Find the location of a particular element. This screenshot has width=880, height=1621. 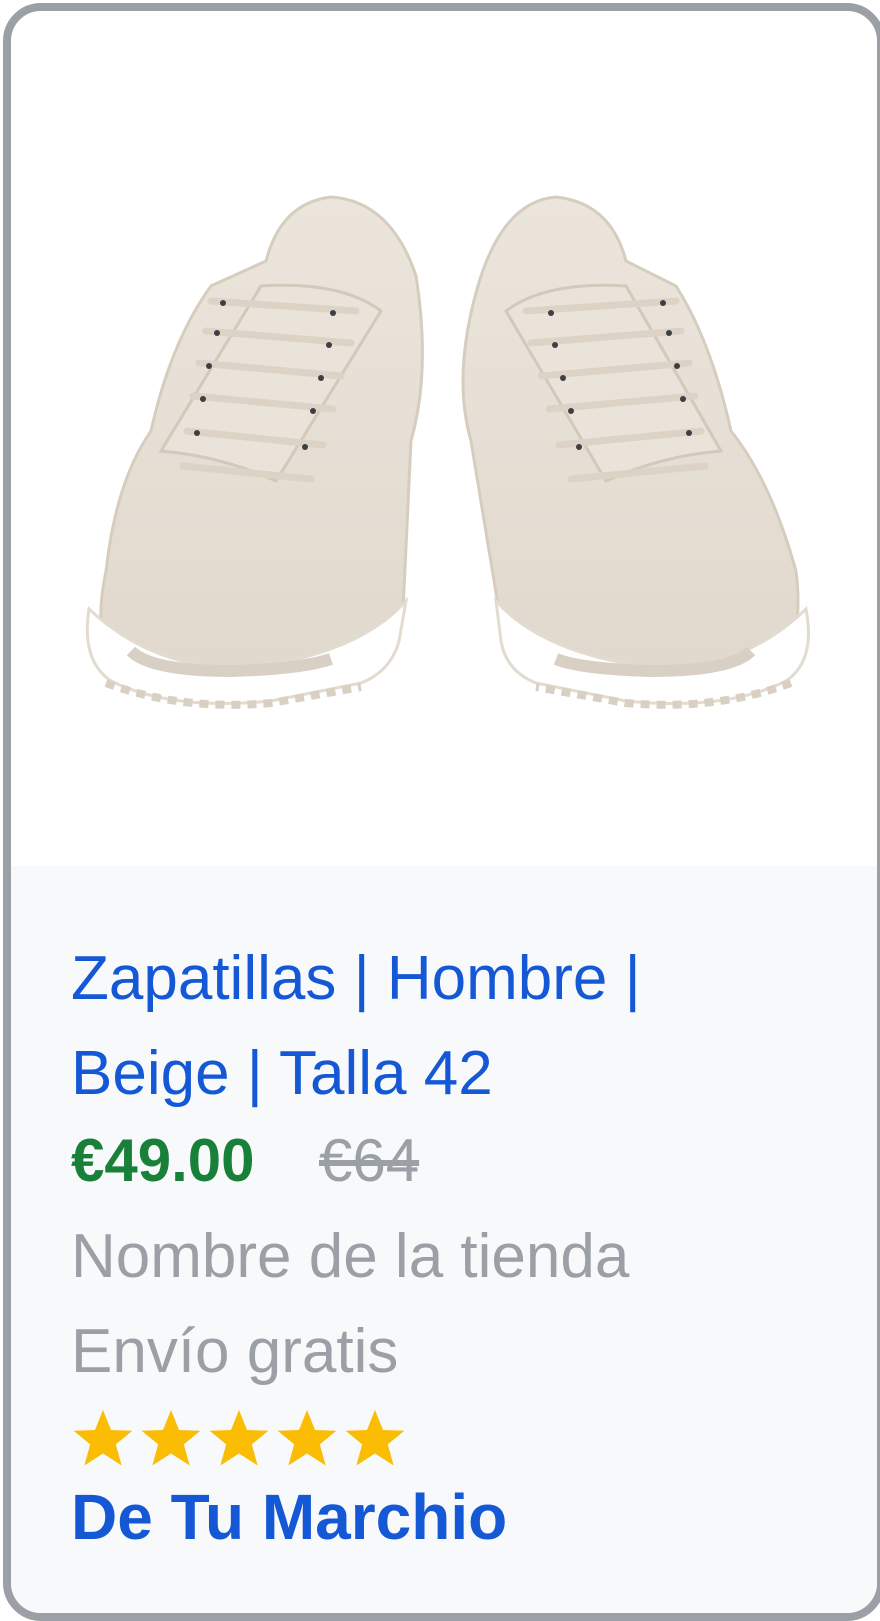

store-name: Nombre de la tienda is located at coordinates (350, 1256).